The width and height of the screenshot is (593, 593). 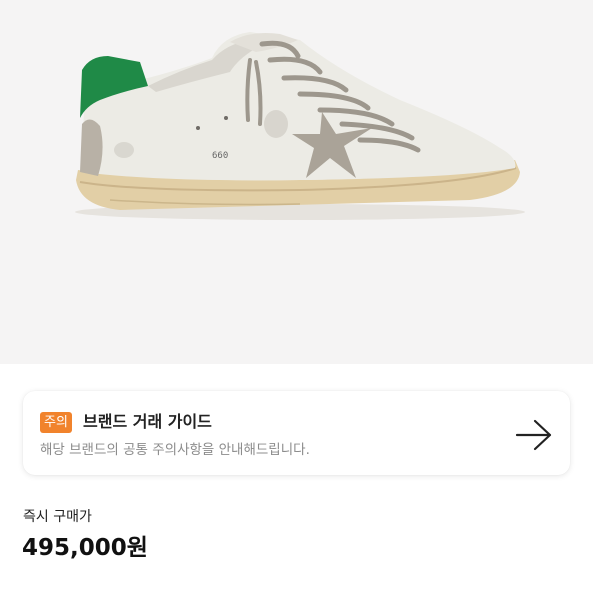 I want to click on arrow-right-icon, so click(x=534, y=435).